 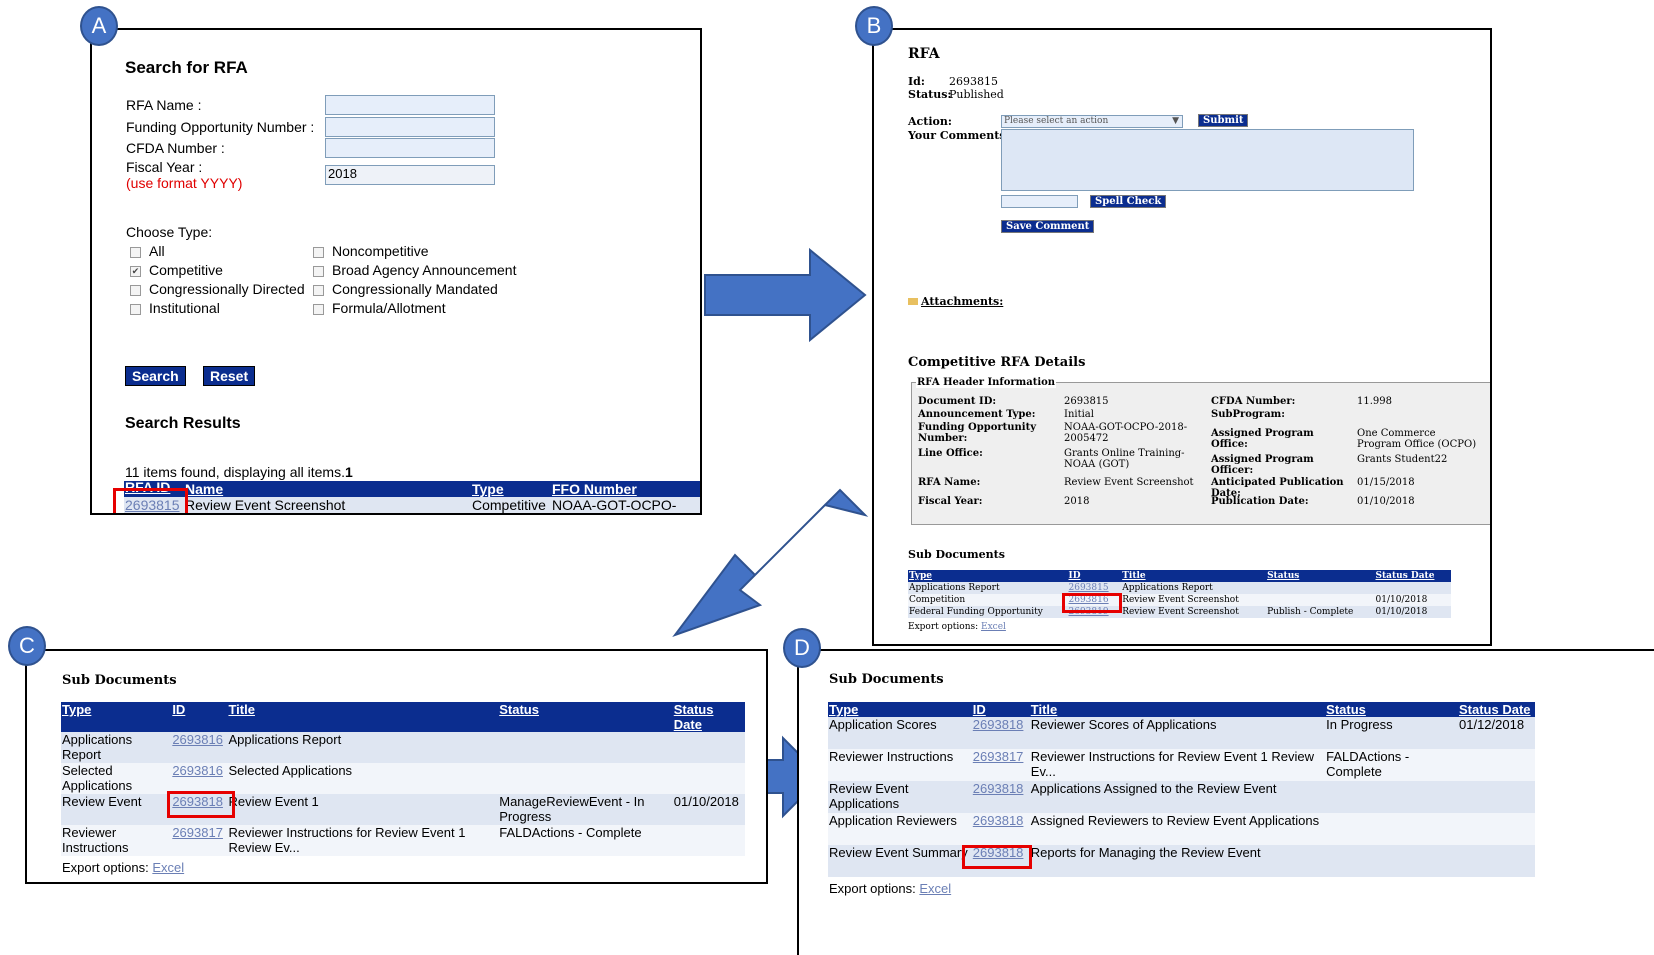 I want to click on fiscal-year-input: 2018, so click(x=410, y=175).